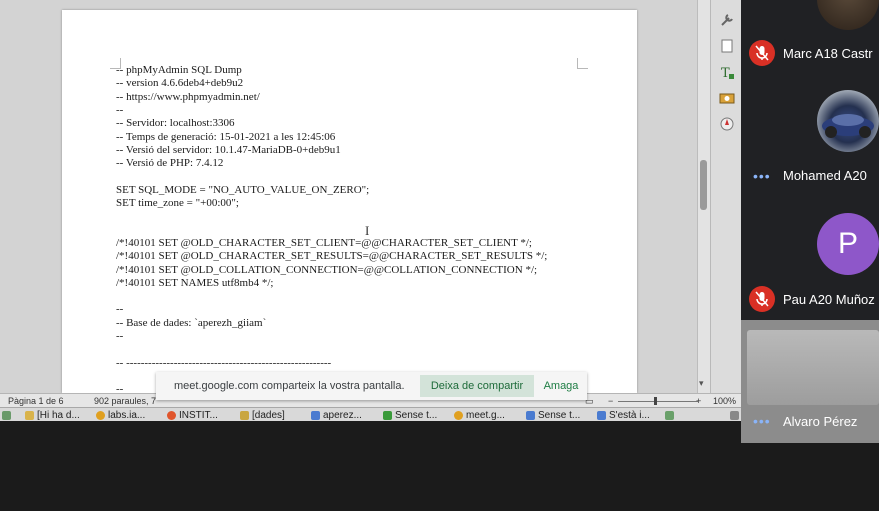 Image resolution: width=879 pixels, height=511 pixels. What do you see at coordinates (698, 401) in the screenshot?
I see `zoom-in-icon: +` at bounding box center [698, 401].